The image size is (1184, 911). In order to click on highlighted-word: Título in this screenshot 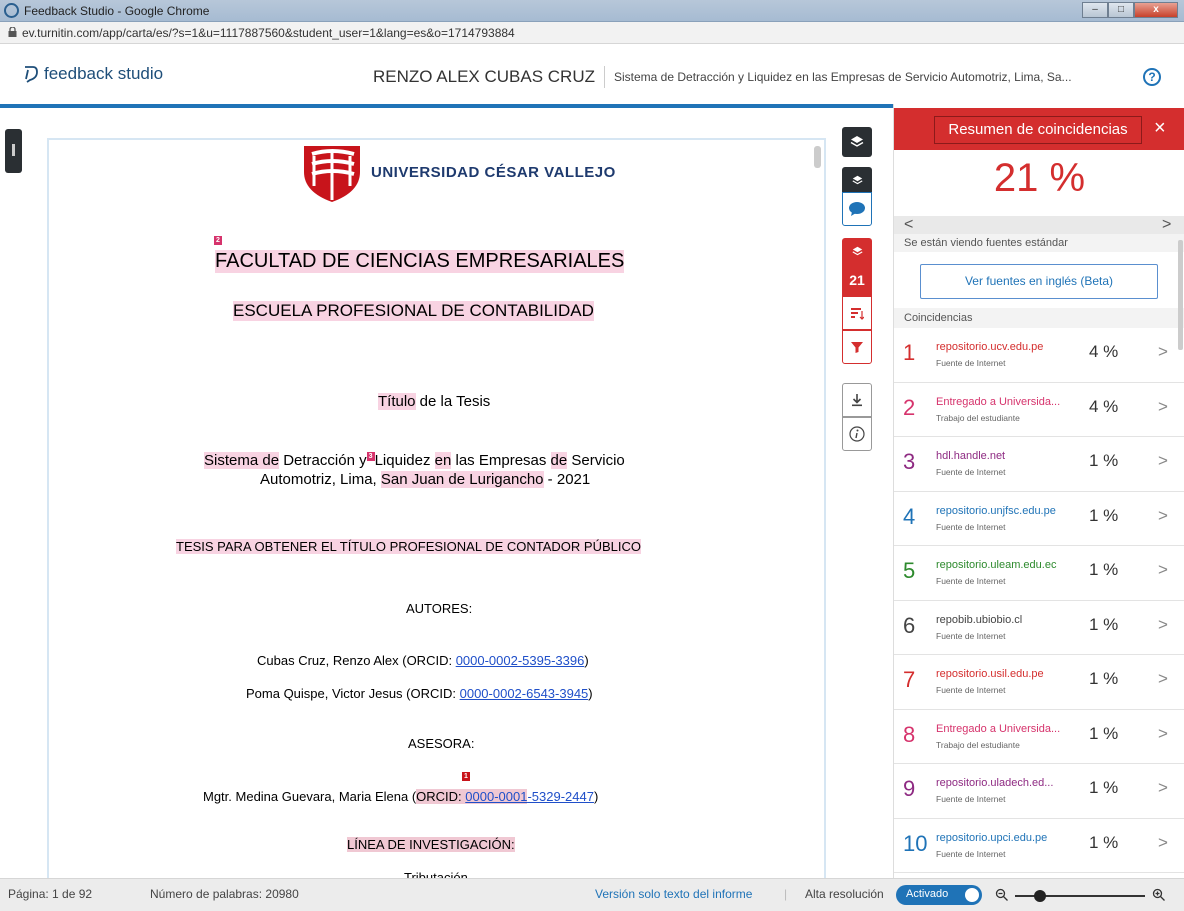, I will do `click(397, 401)`.